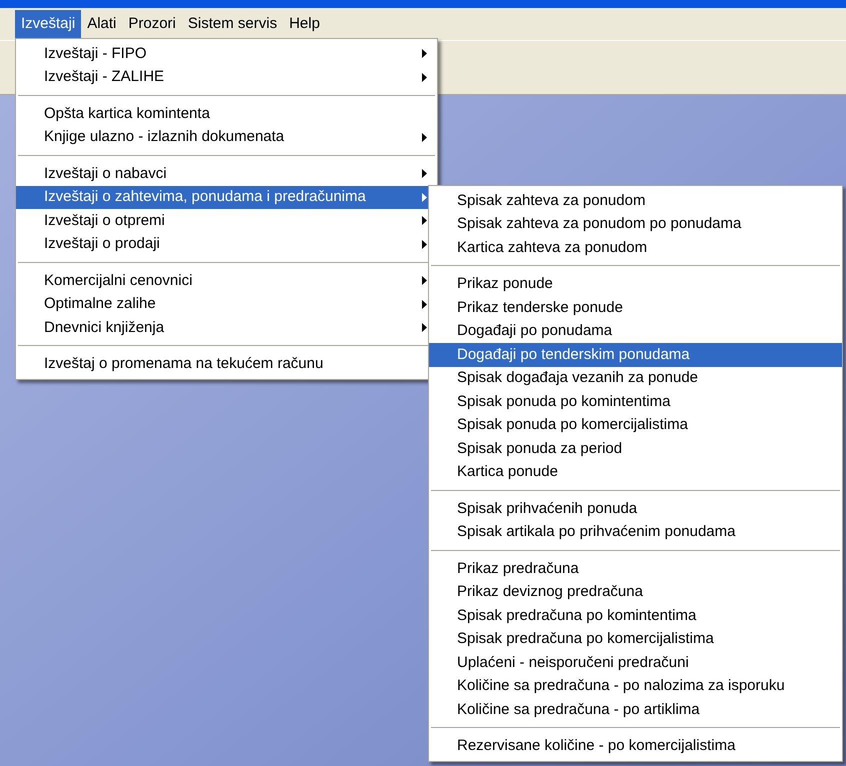 Image resolution: width=846 pixels, height=766 pixels. I want to click on menu-item: Izveštaji - FIPO, so click(226, 54).